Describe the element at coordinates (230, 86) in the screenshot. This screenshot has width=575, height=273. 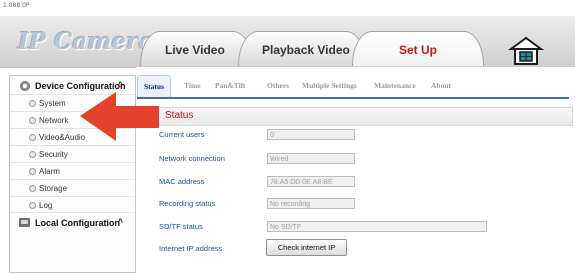
I see `subtab-pan-tilt: Pan&Tilt` at that location.